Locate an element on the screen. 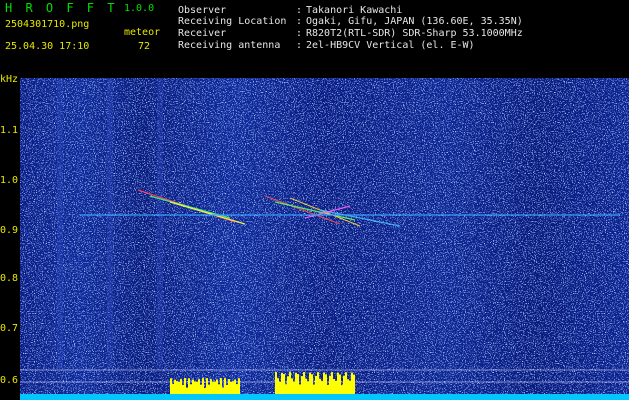  y-tick-label: 1.1 is located at coordinates (9, 130).